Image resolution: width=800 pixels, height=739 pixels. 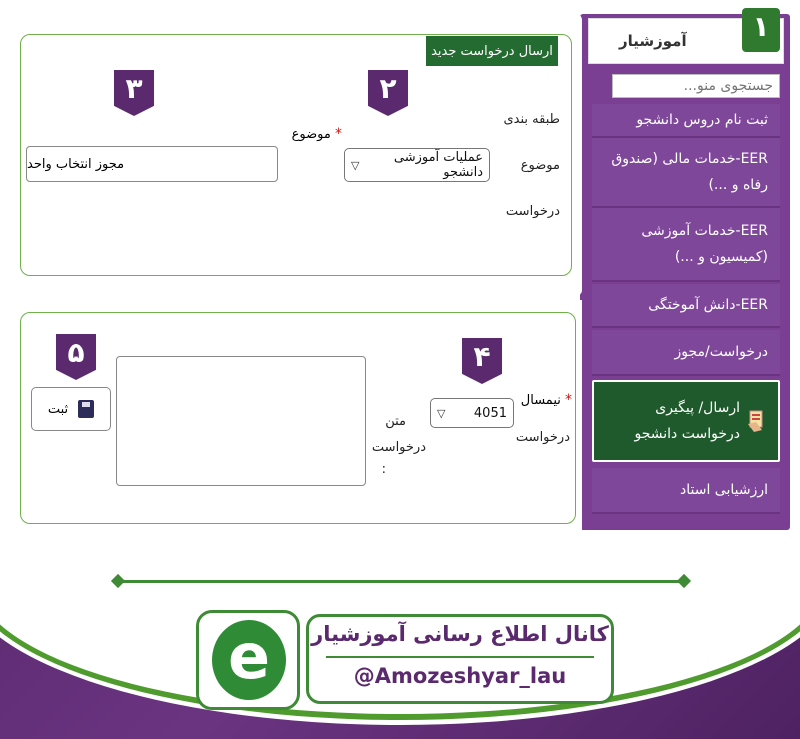 I want to click on subject-label-group: * موضوع, so click(x=312, y=134).